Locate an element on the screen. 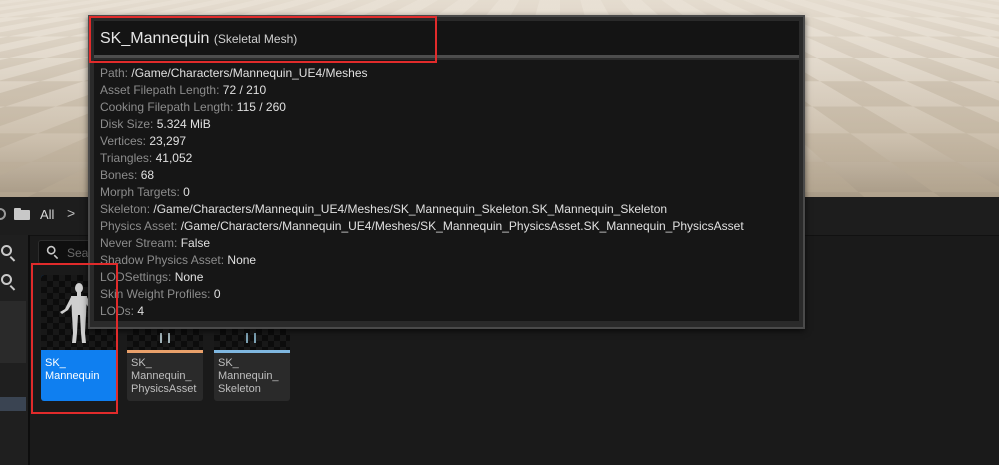 This screenshot has width=999, height=465. asset-name: SK_ Mannequin_ PhysicsAsset is located at coordinates (164, 376).